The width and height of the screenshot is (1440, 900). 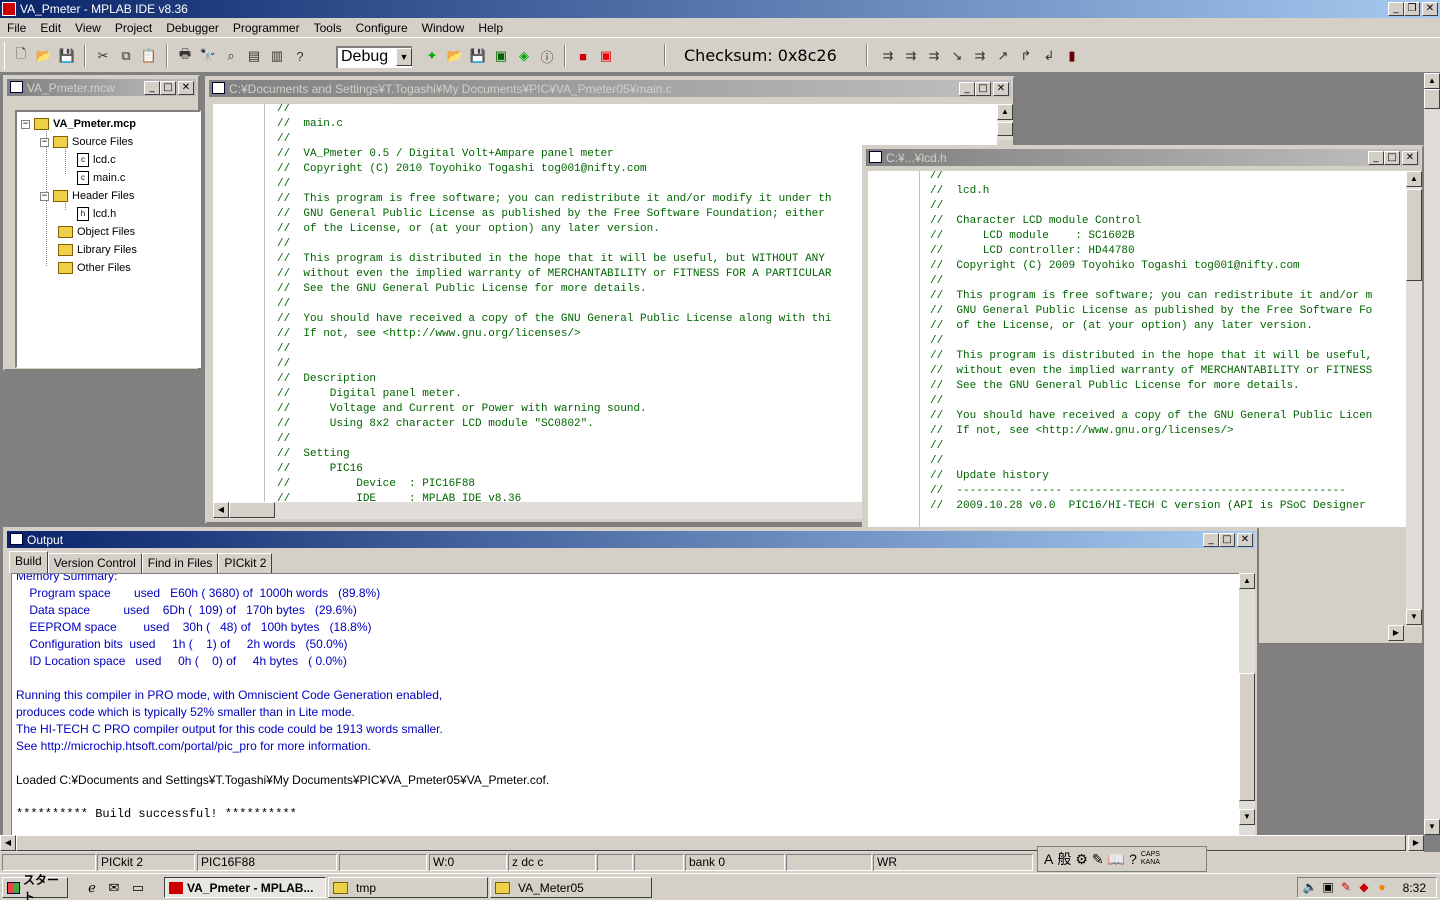 What do you see at coordinates (571, 887) in the screenshot?
I see `task-va-meter05: VA_Meter05` at bounding box center [571, 887].